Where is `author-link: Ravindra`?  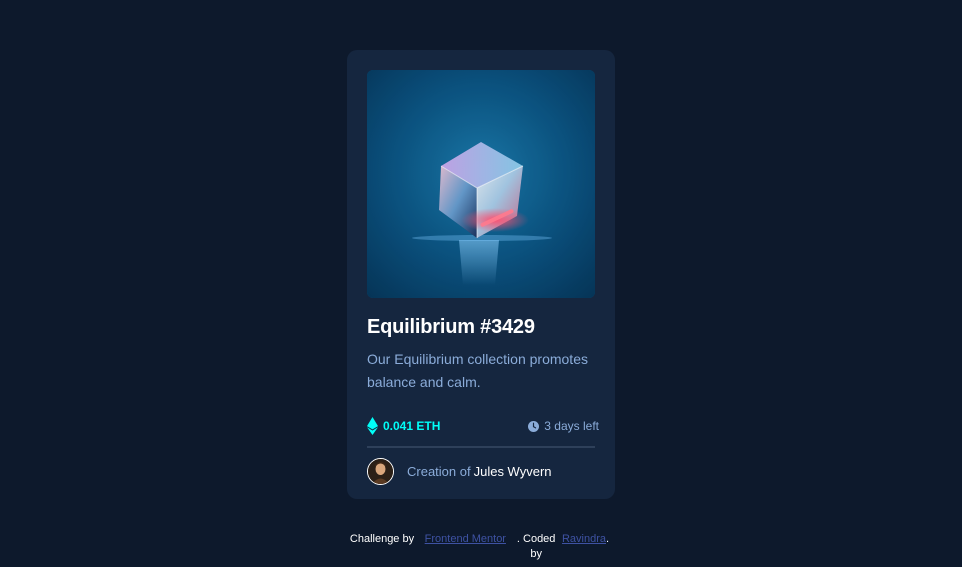
author-link: Ravindra is located at coordinates (584, 539).